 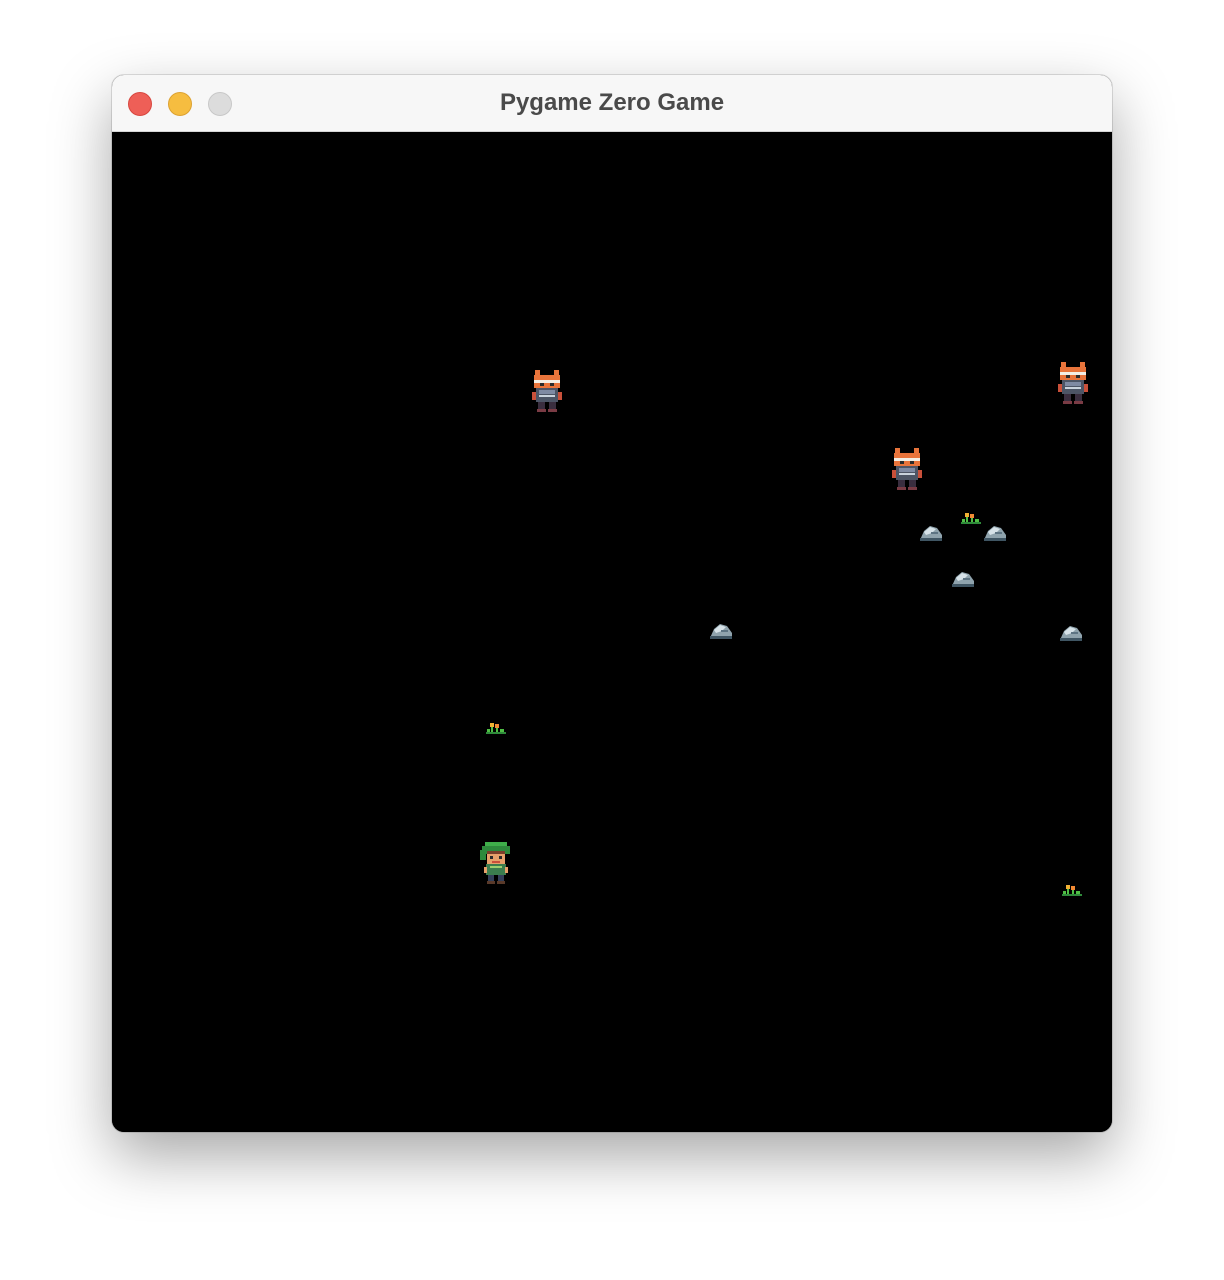 I want to click on window-title: Pygame Zero Game, so click(x=612, y=102).